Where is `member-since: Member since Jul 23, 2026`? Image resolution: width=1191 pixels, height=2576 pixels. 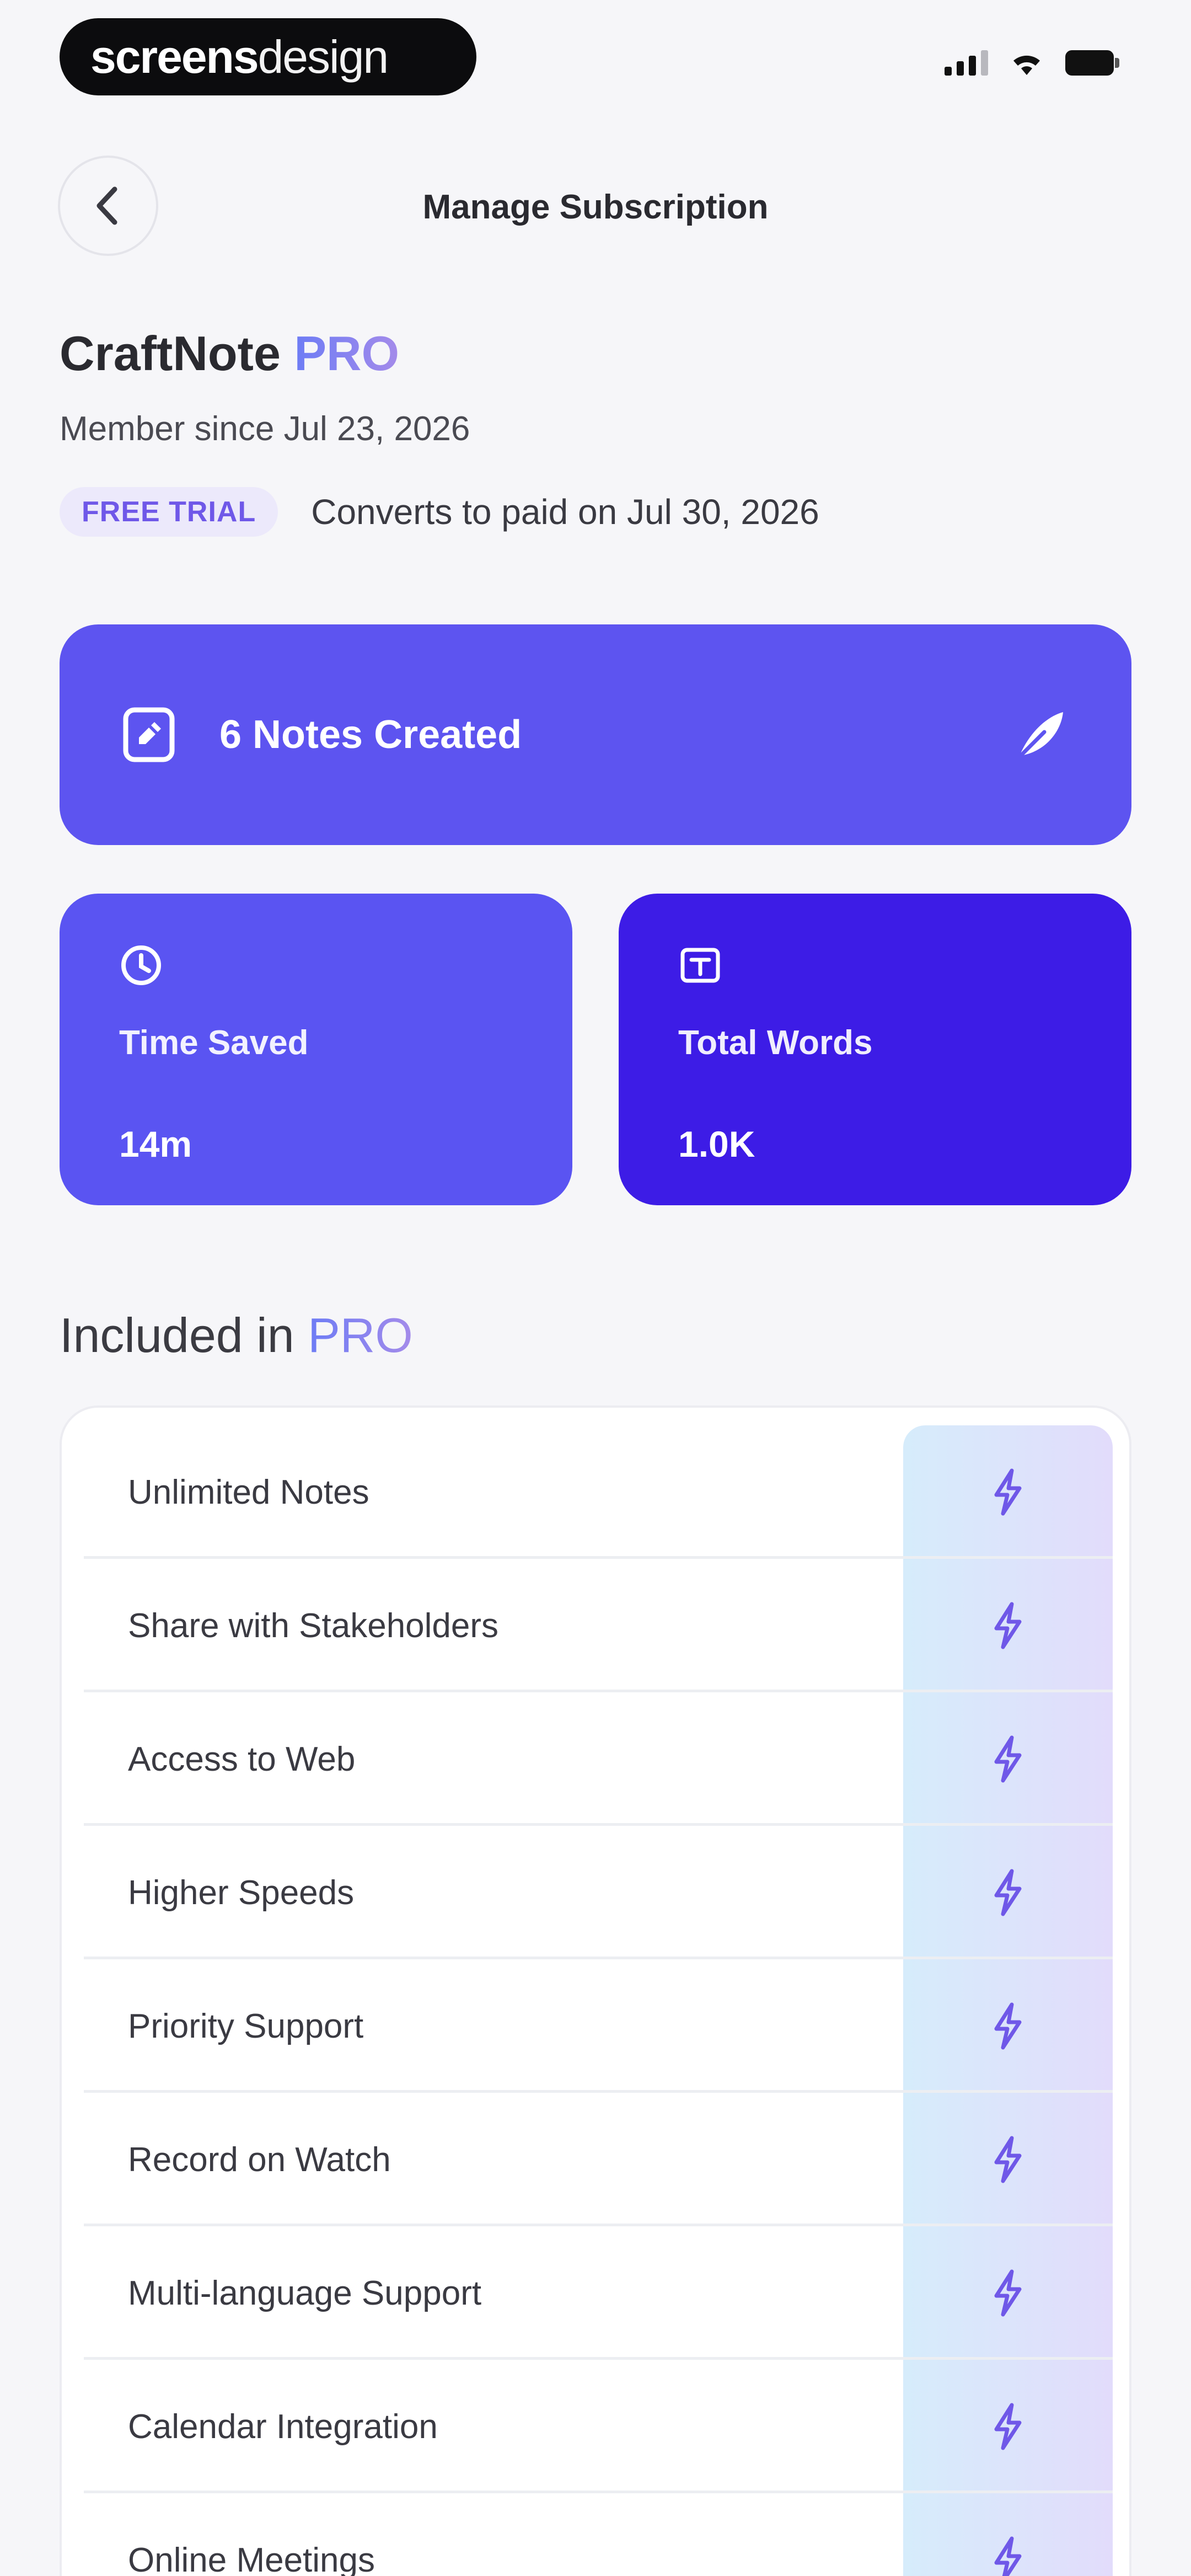 member-since: Member since Jul 23, 2026 is located at coordinates (265, 429).